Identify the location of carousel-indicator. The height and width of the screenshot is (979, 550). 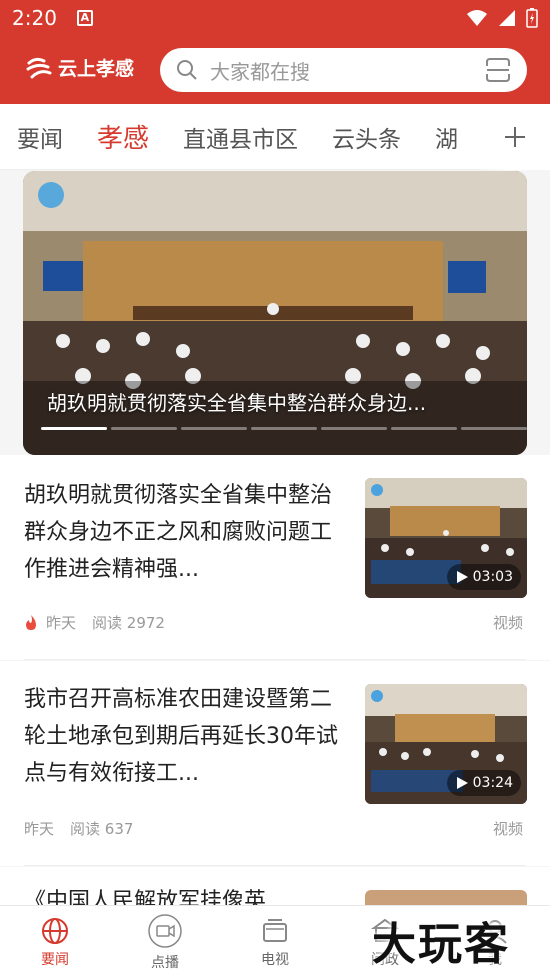
(284, 428).